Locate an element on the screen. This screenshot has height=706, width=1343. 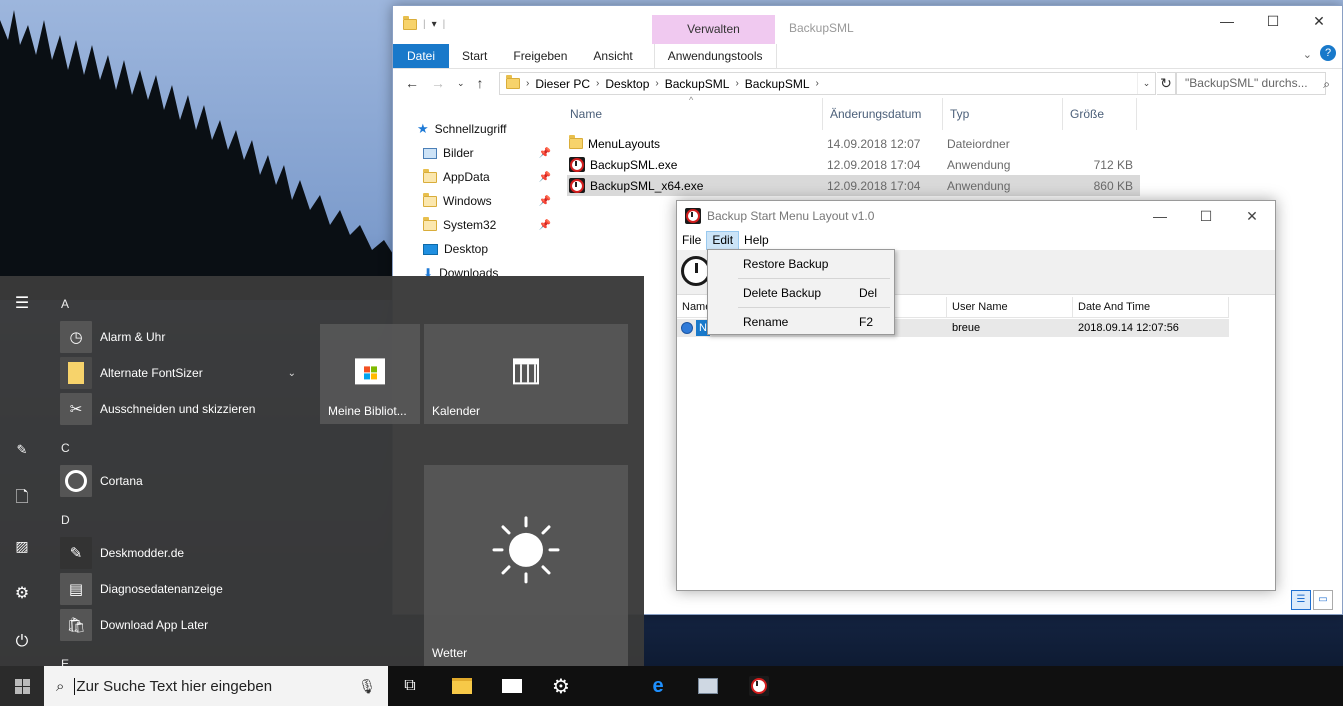
app-cortana: Cortana is located at coordinates (180, 481).